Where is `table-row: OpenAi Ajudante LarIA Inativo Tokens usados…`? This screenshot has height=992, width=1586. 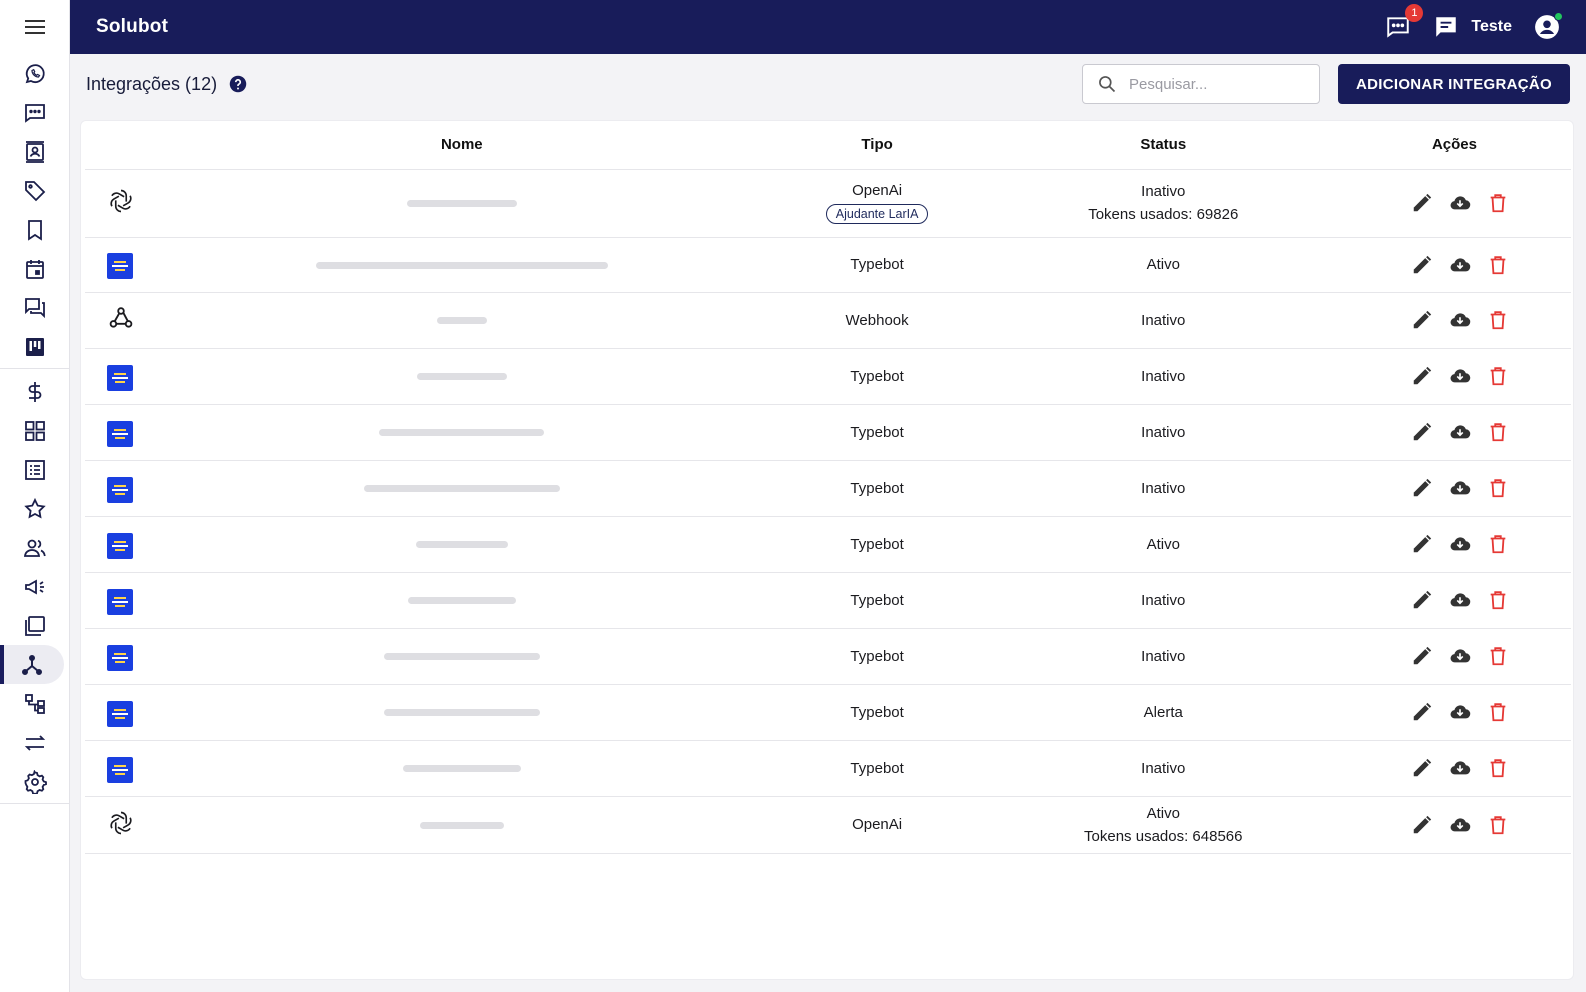
table-row: OpenAi Ajudante LarIA Inativo Tokens usados… is located at coordinates (828, 203).